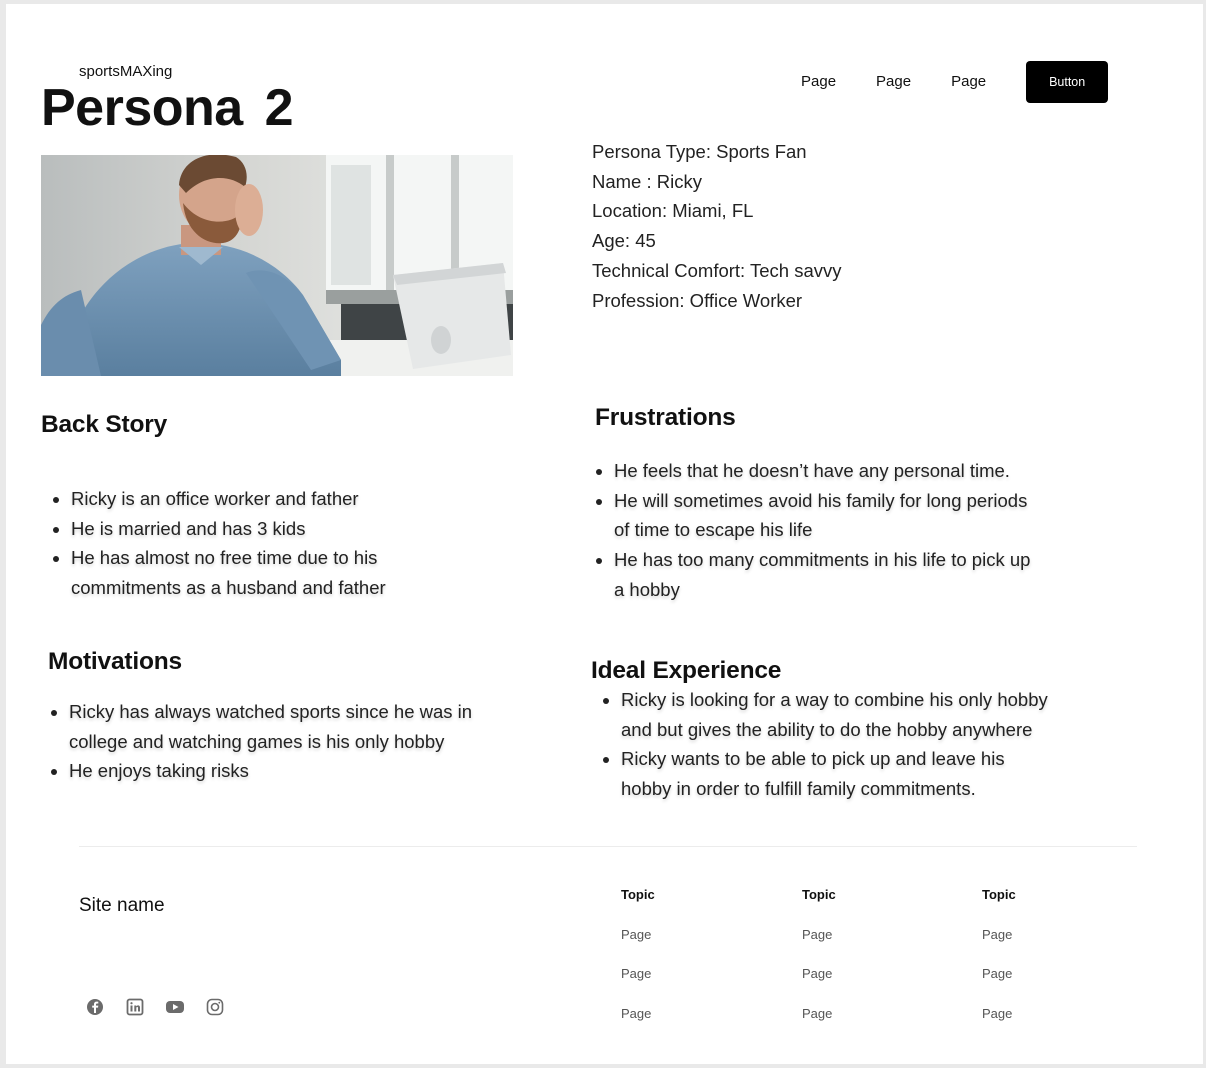 The image size is (1206, 1068). What do you see at coordinates (1067, 82) in the screenshot?
I see `header-button: Button` at bounding box center [1067, 82].